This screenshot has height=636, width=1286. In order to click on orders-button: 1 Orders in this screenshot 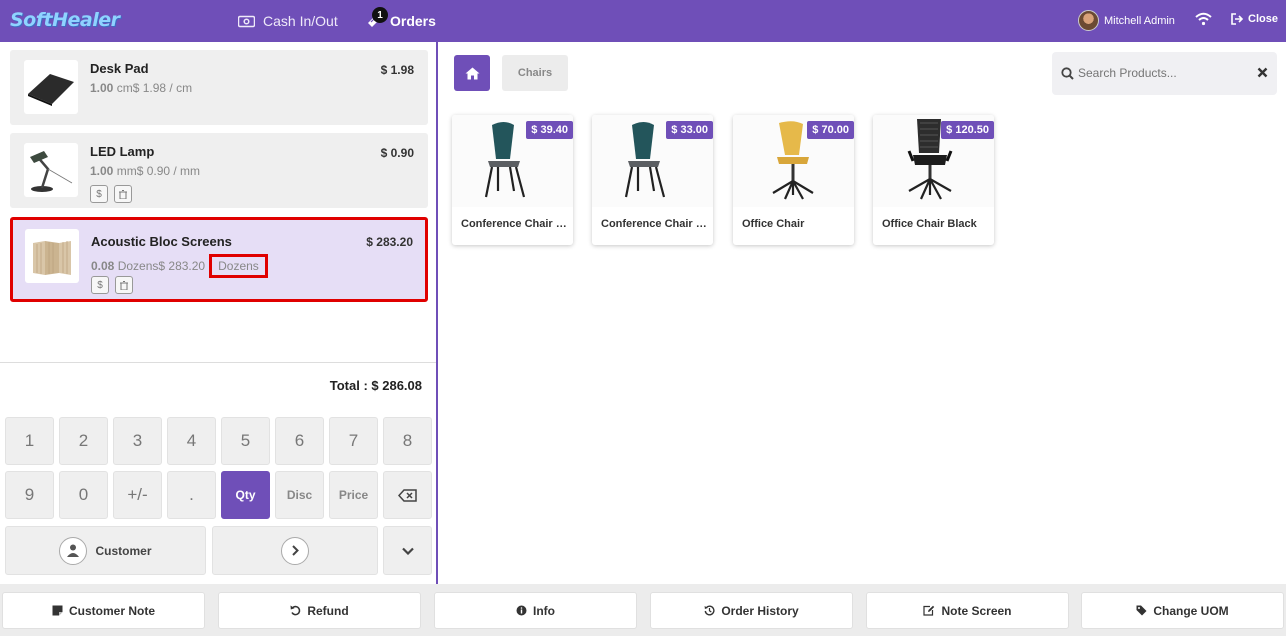, I will do `click(401, 21)`.